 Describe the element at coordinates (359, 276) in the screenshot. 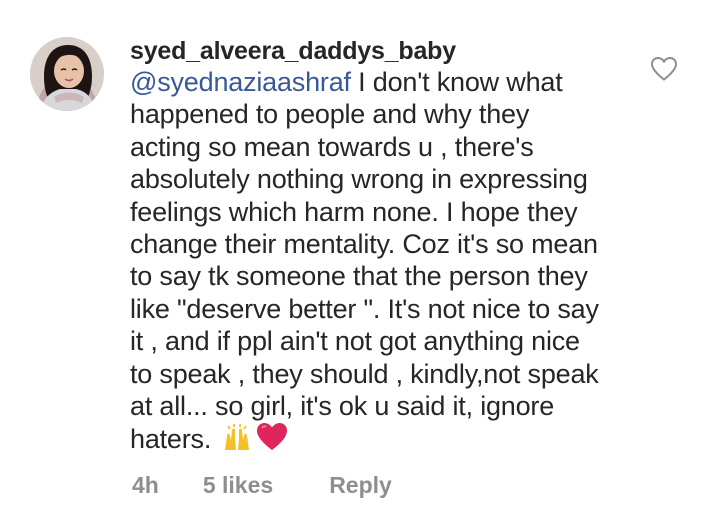

I see `comment-line: to say tk someone that the person they` at that location.